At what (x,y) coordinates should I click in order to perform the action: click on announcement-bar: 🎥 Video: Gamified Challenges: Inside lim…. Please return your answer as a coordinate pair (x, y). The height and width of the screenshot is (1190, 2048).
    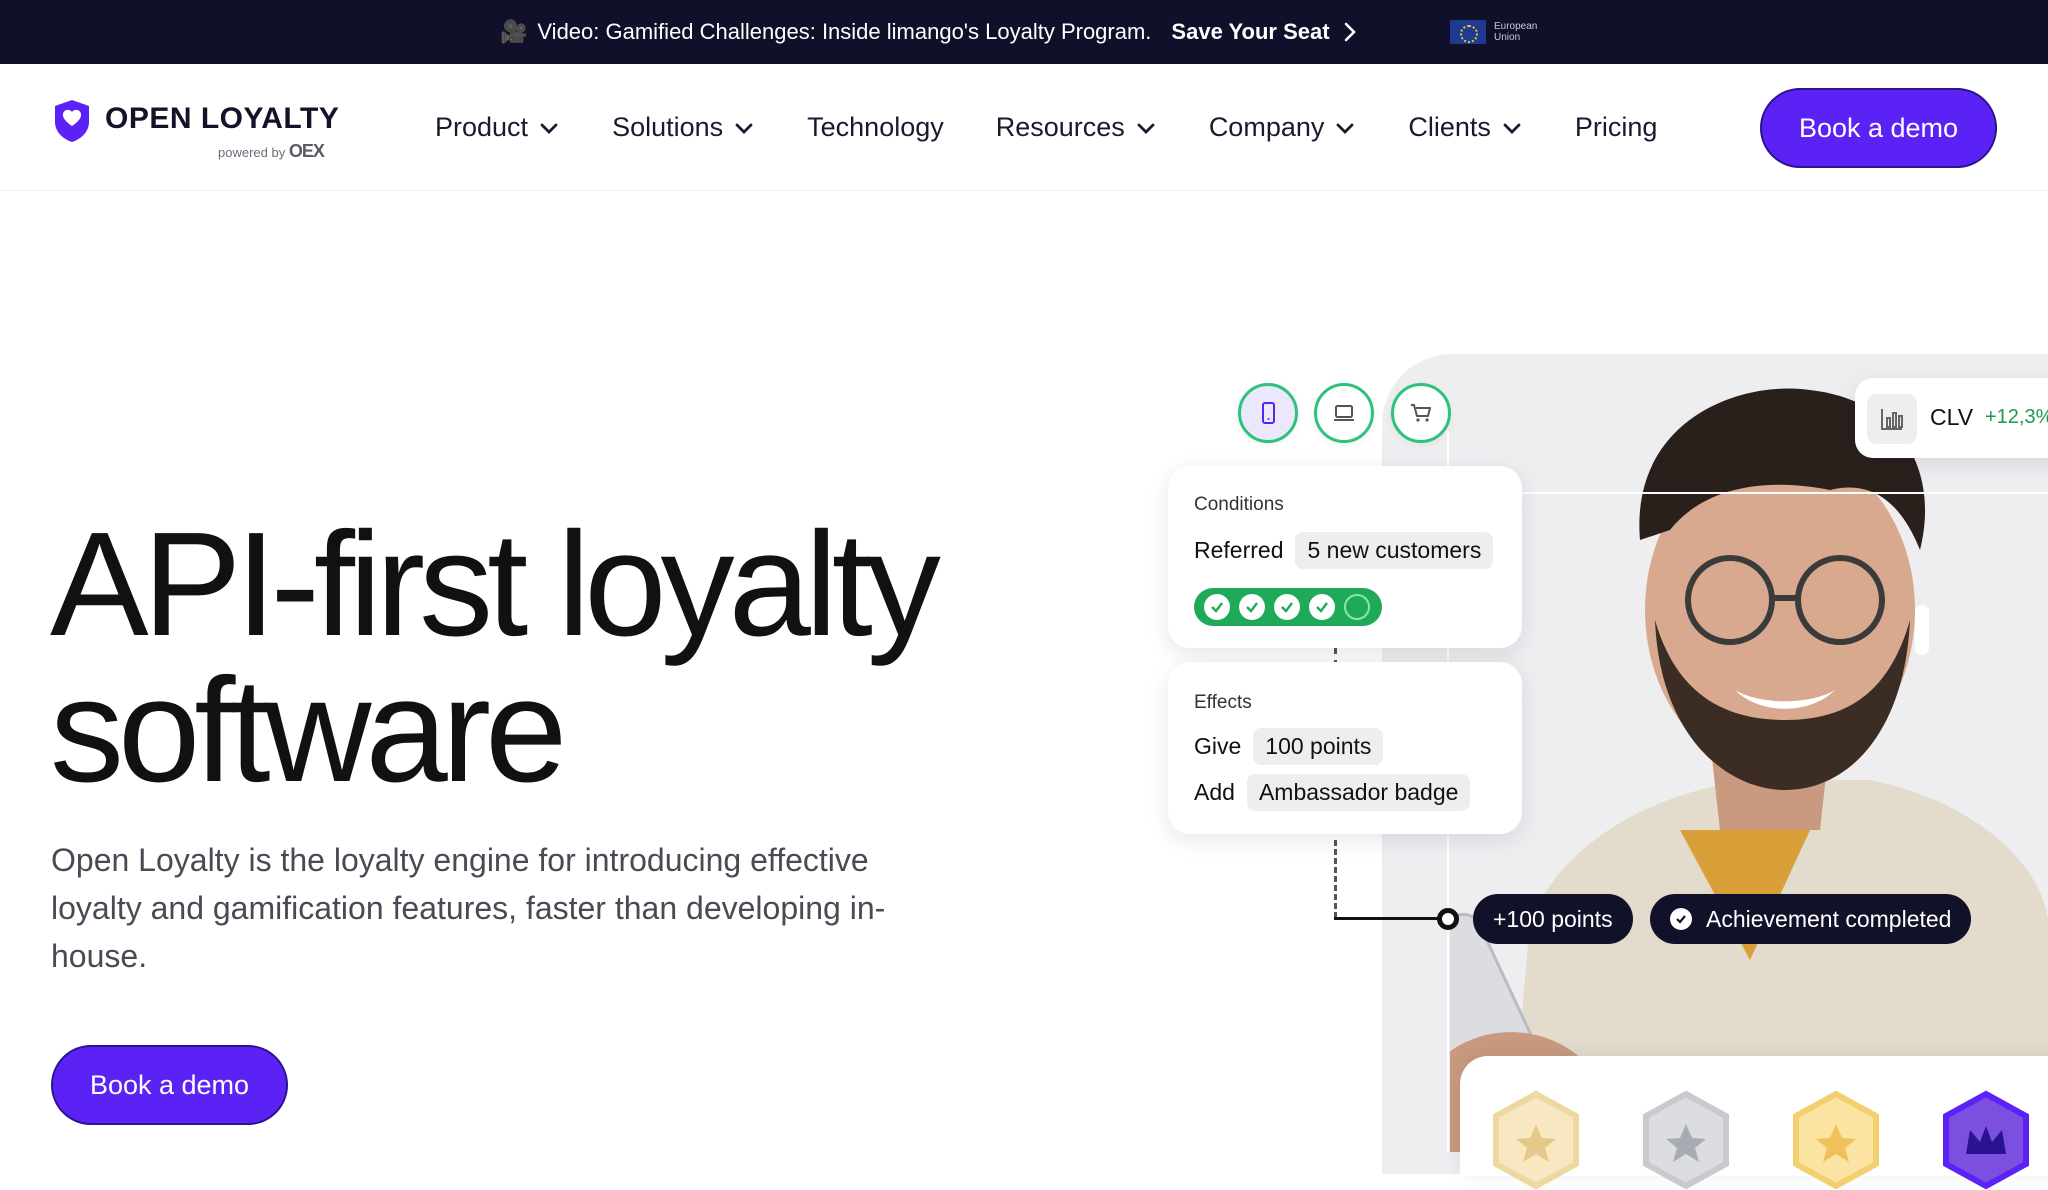
    Looking at the image, I should click on (1024, 32).